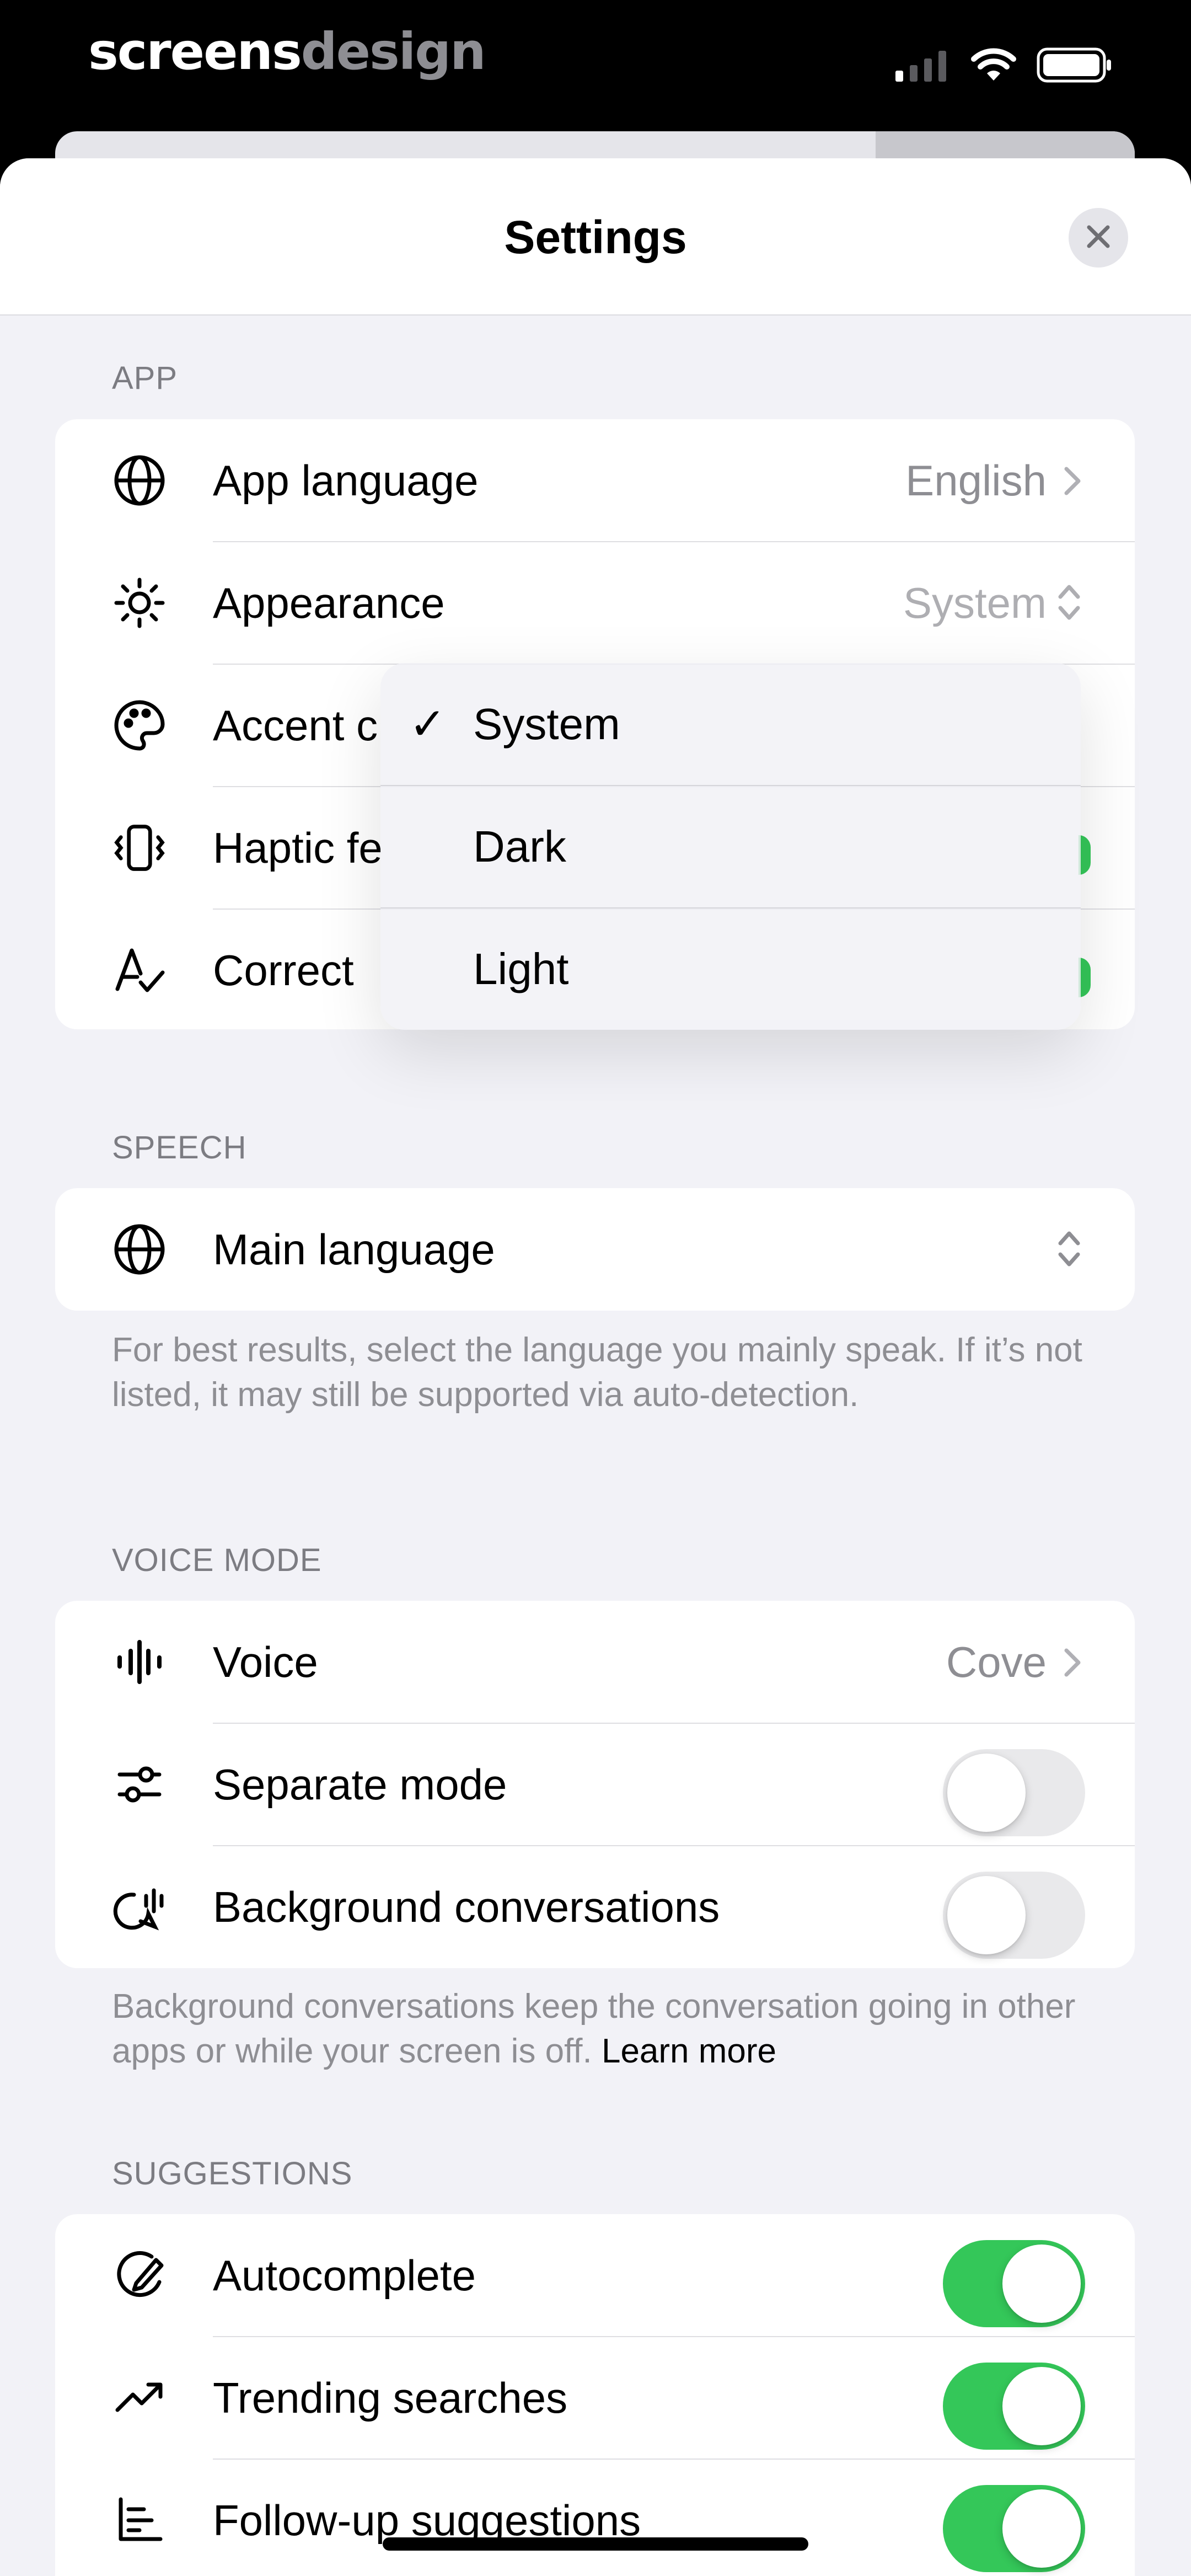 This screenshot has height=2576, width=1191. What do you see at coordinates (139, 2275) in the screenshot?
I see `autocomplete-icon` at bounding box center [139, 2275].